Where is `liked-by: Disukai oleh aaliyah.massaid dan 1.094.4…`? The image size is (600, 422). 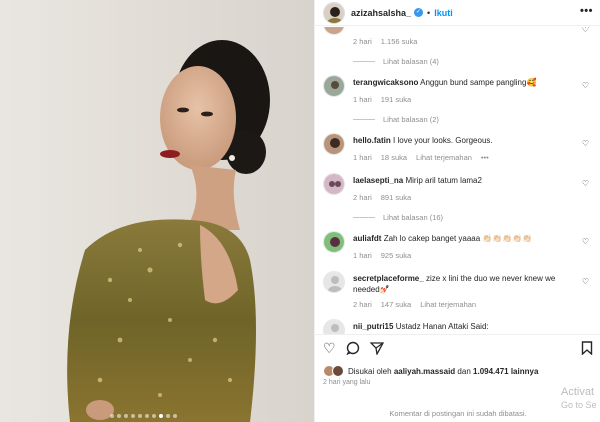
liked-by: Disukai oleh aaliyah.massaid dan 1.094.4… is located at coordinates (430, 371).